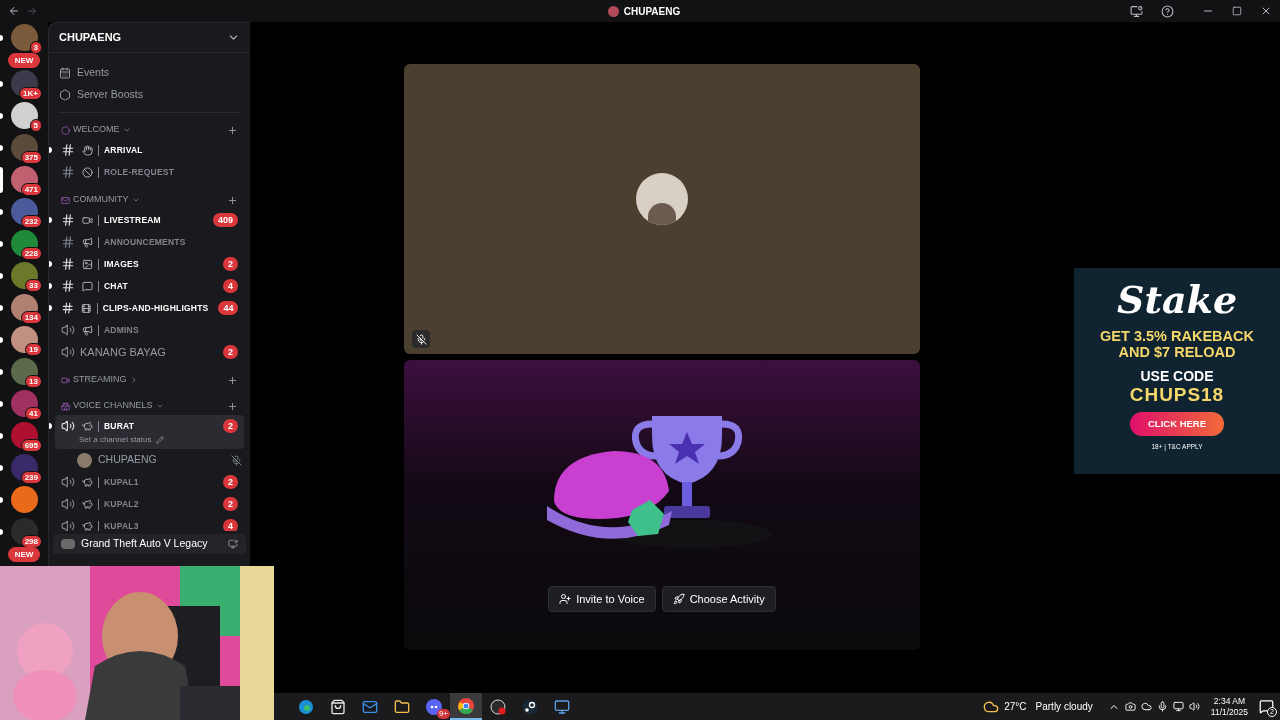  I want to click on window-icon, so click(562, 706).